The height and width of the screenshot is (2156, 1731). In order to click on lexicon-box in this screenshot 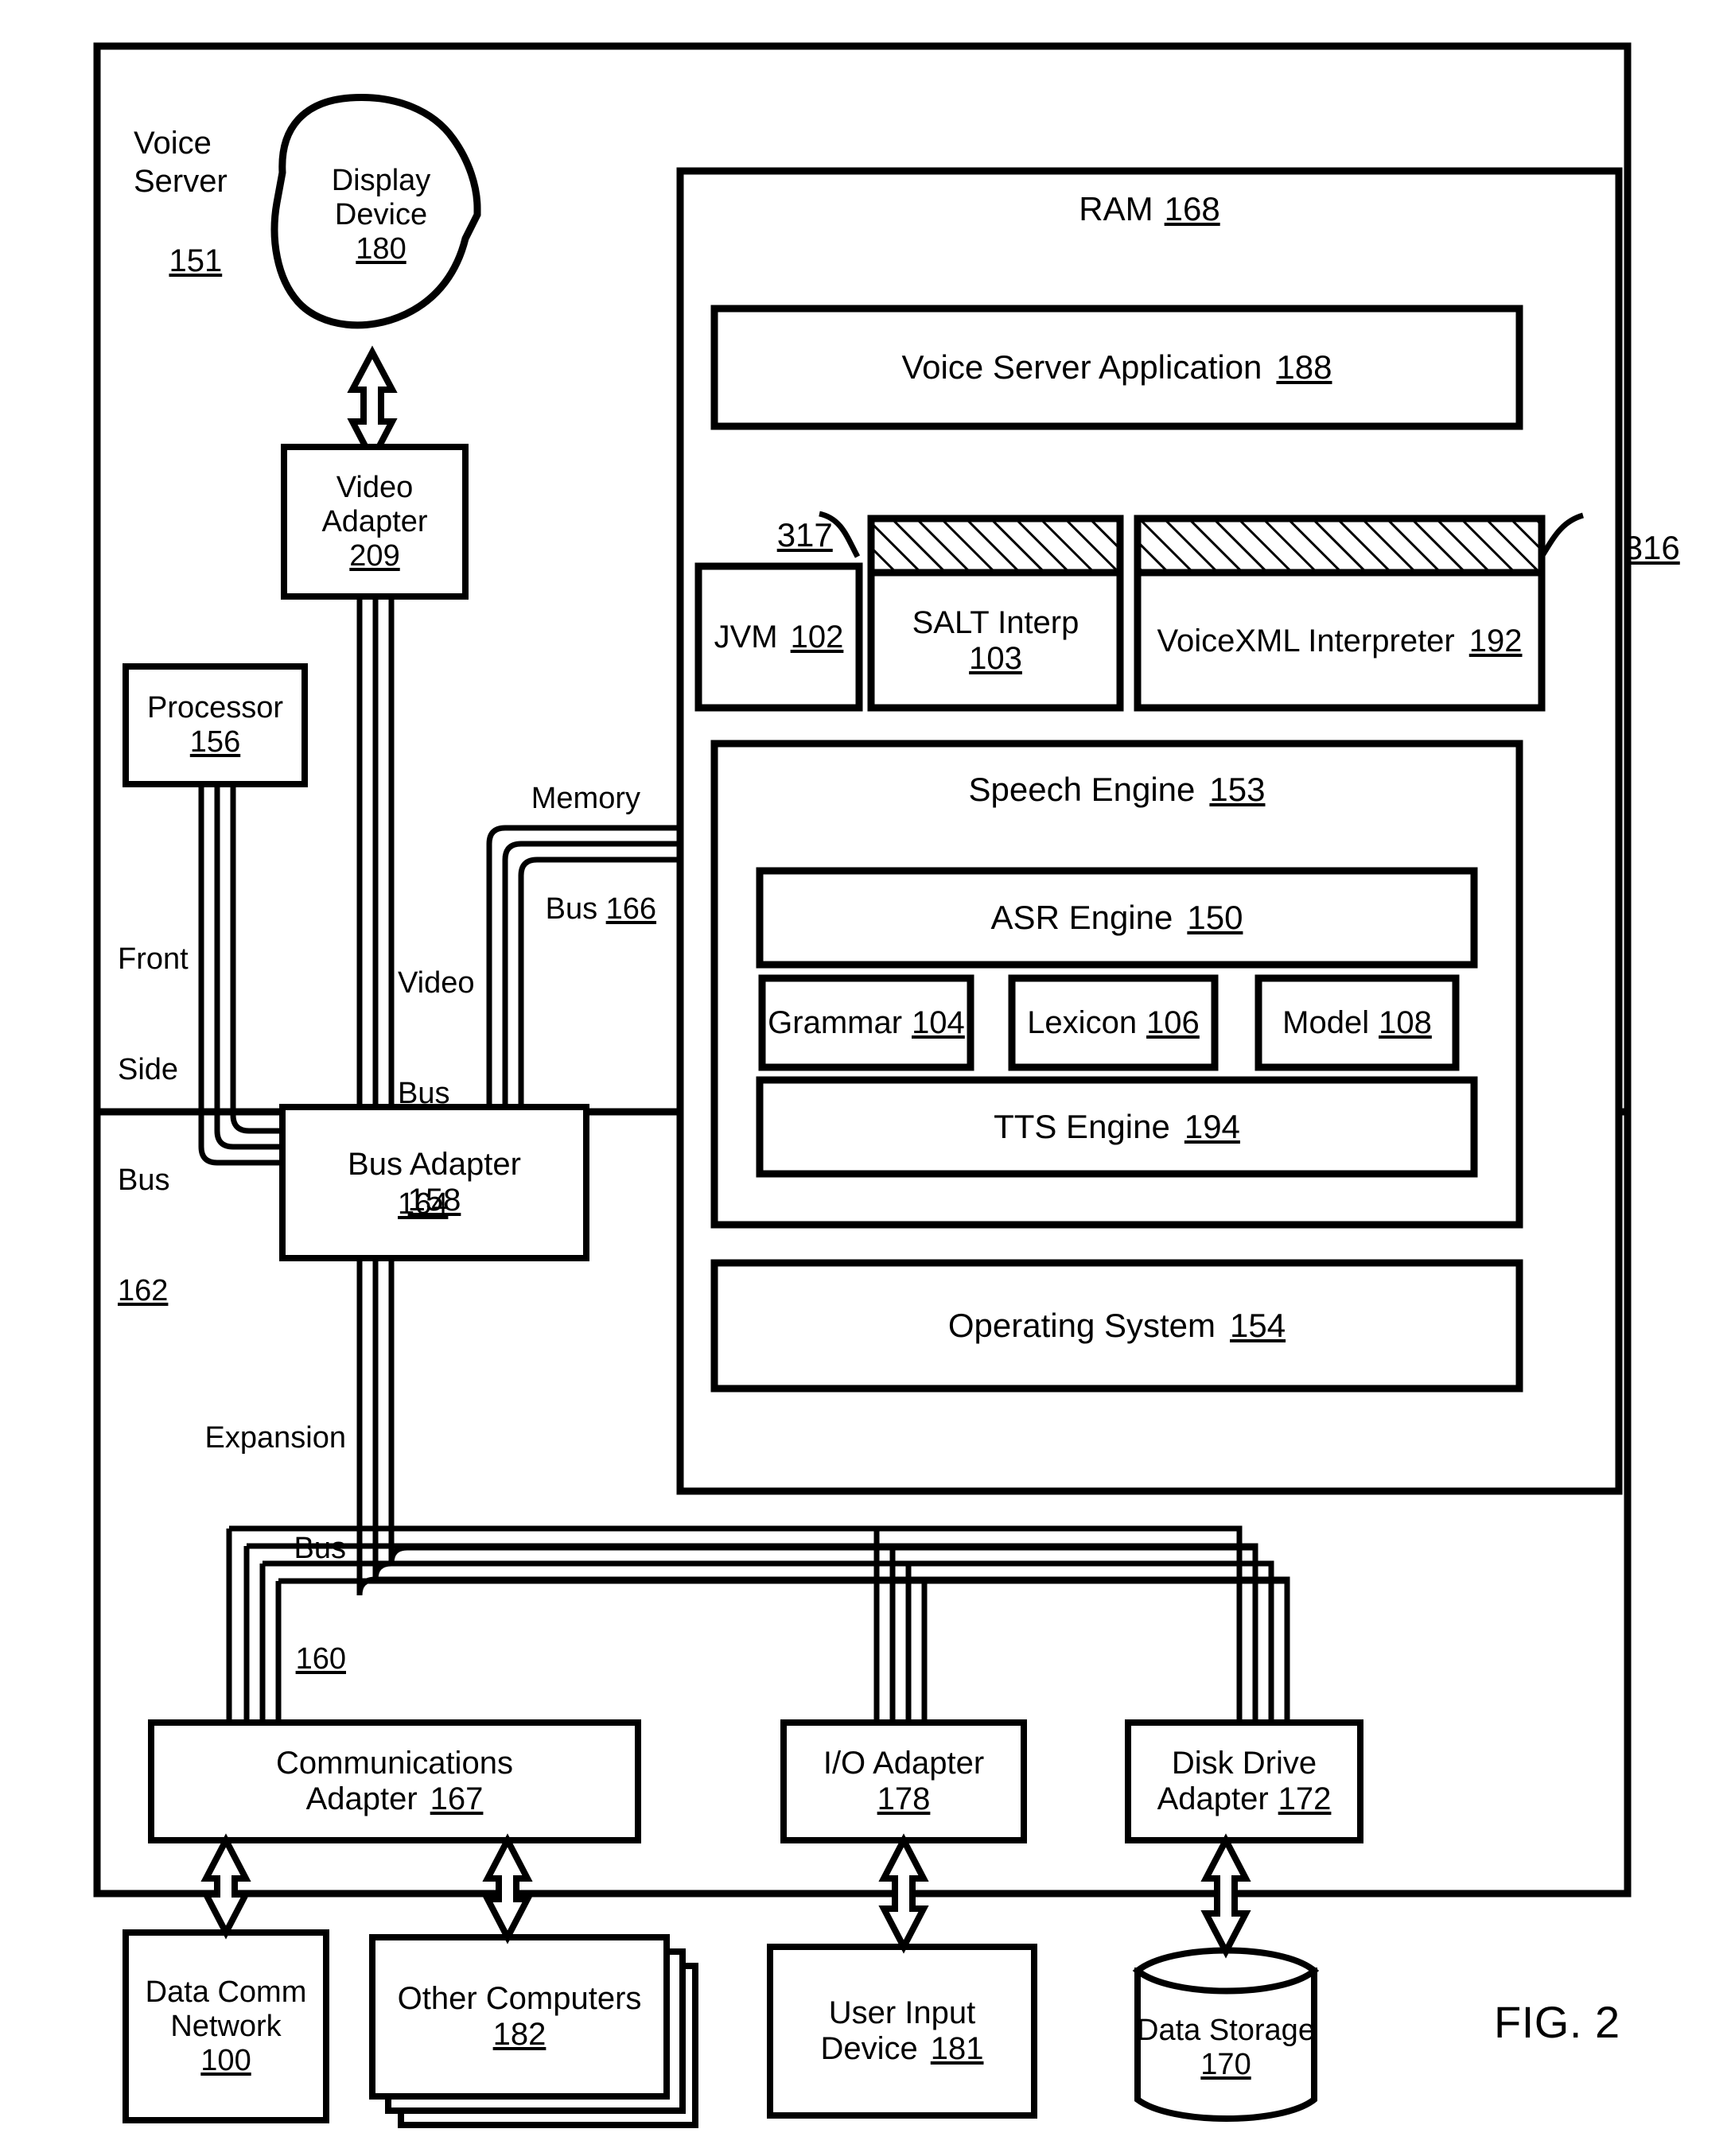, I will do `click(1113, 1022)`.